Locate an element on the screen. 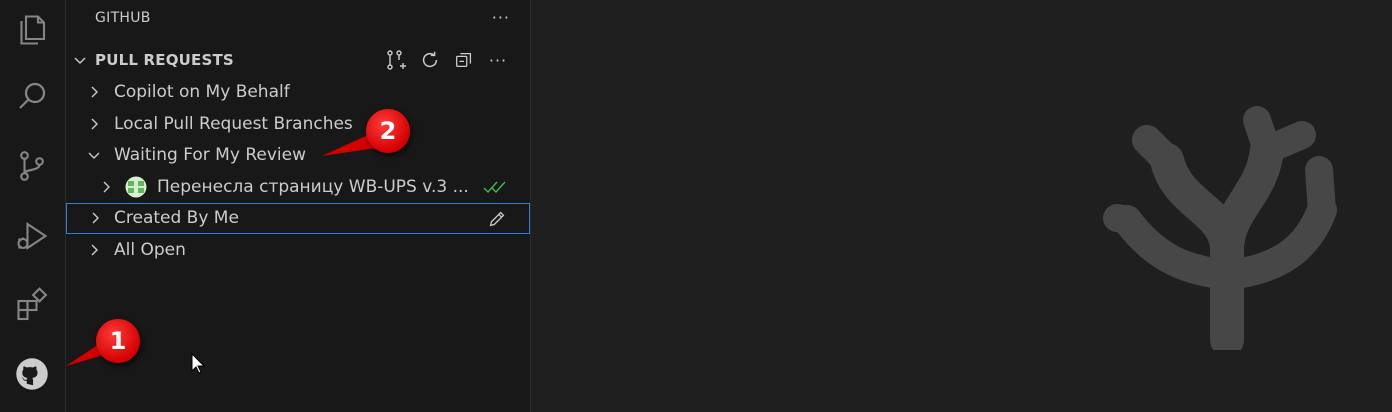  activity-bar is located at coordinates (33, 206).